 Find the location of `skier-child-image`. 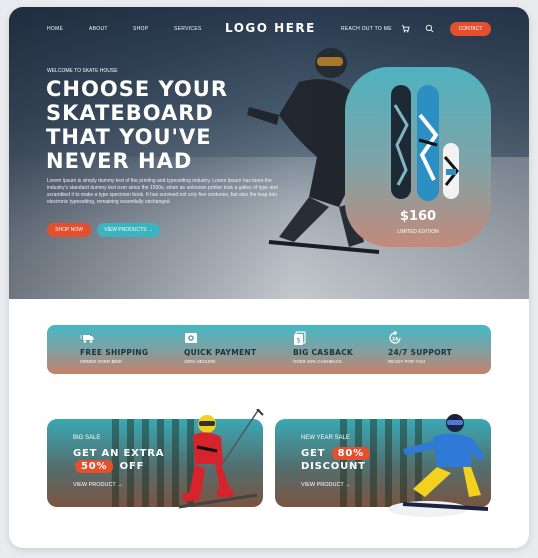

skier-child-image is located at coordinates (221, 459).